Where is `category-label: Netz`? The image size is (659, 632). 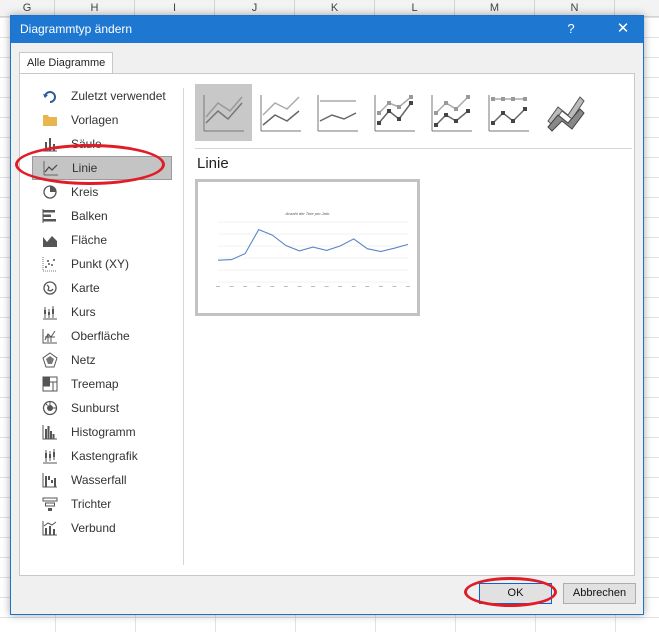 category-label: Netz is located at coordinates (83, 360).